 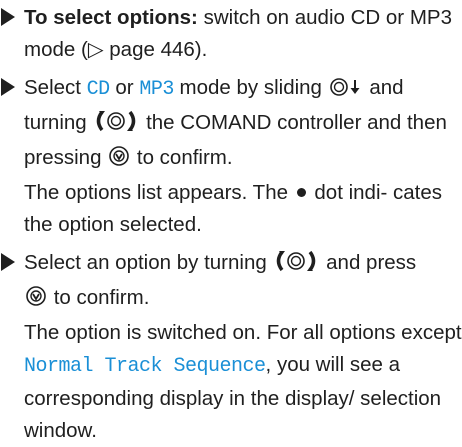 I want to click on step-2-text-c: mode by sliding, so click(x=250, y=87).